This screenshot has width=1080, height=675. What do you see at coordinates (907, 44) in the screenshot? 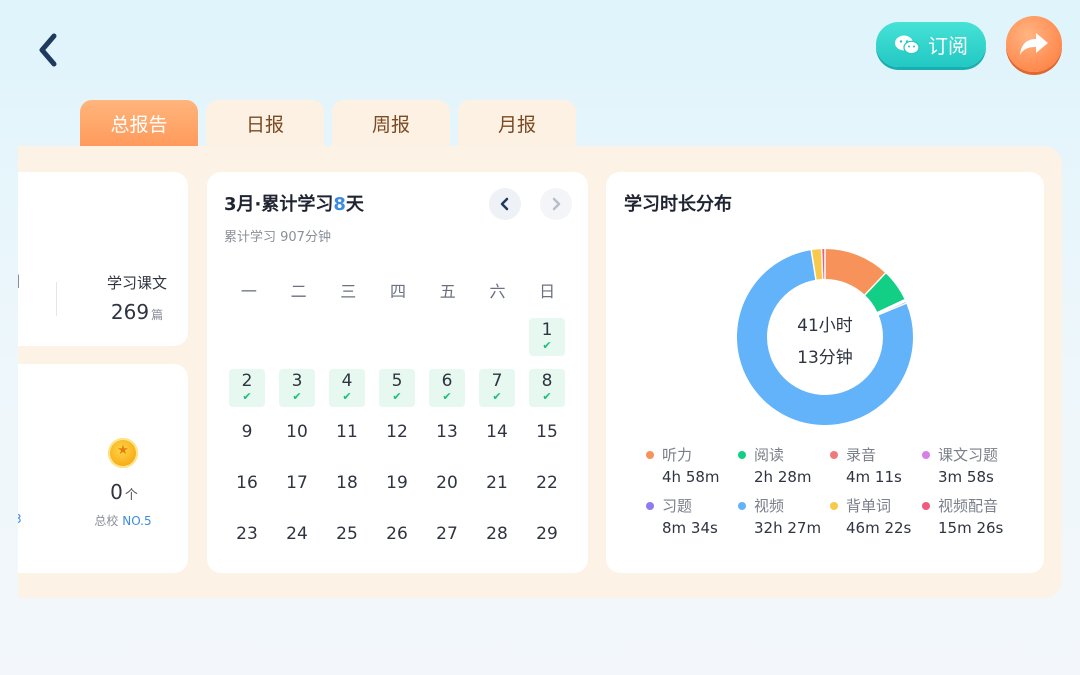
I see `wechat-icon` at bounding box center [907, 44].